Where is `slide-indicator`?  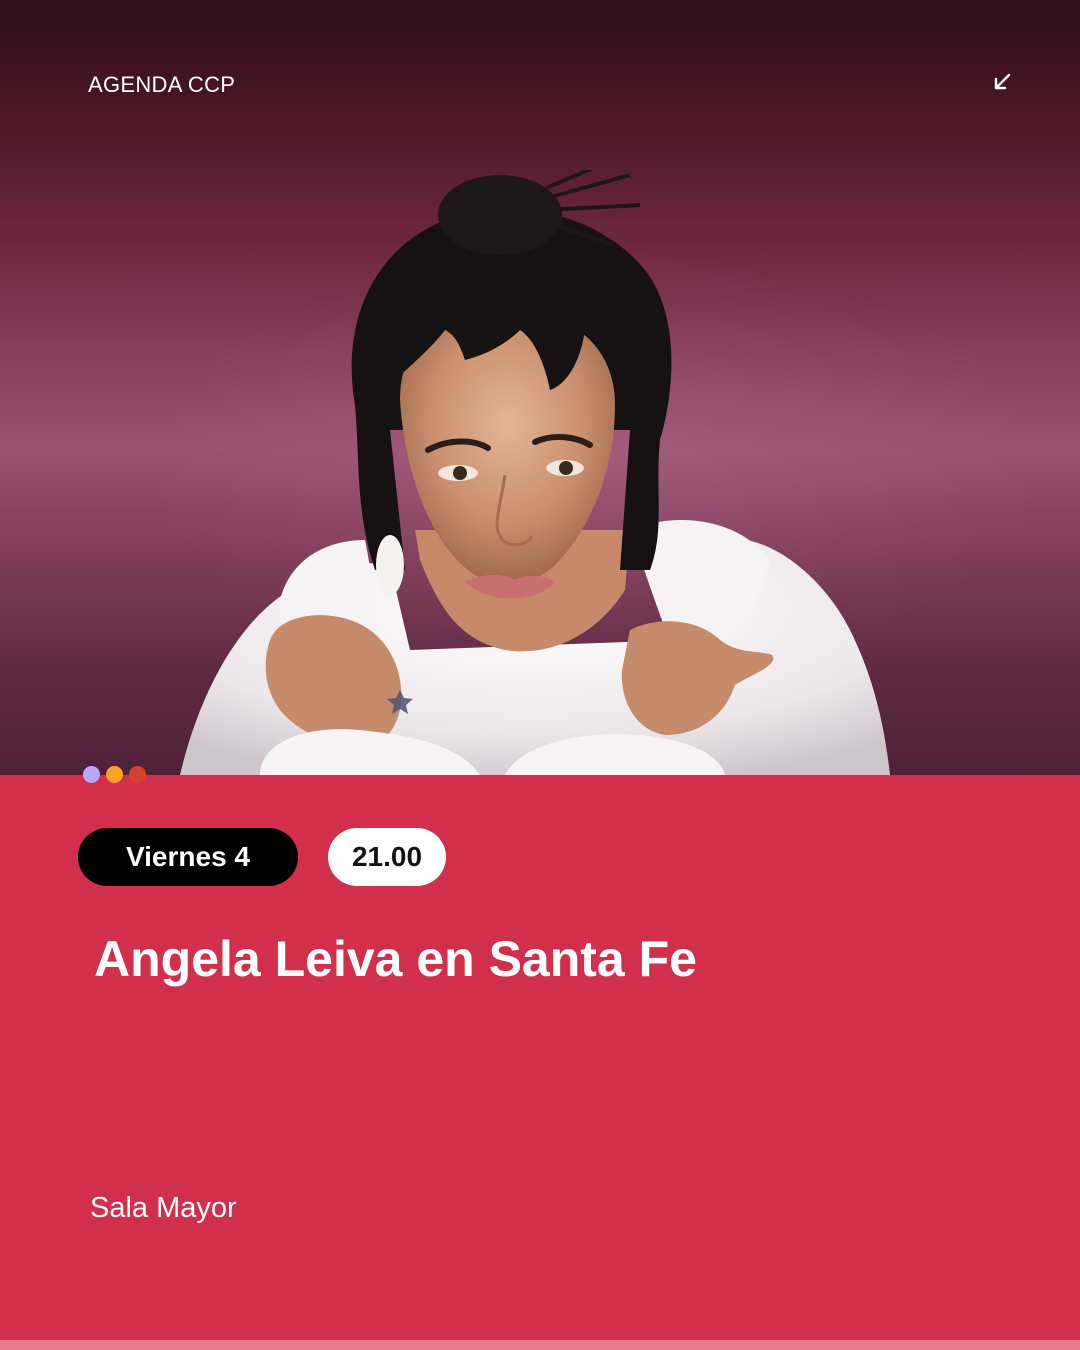
slide-indicator is located at coordinates (118, 775).